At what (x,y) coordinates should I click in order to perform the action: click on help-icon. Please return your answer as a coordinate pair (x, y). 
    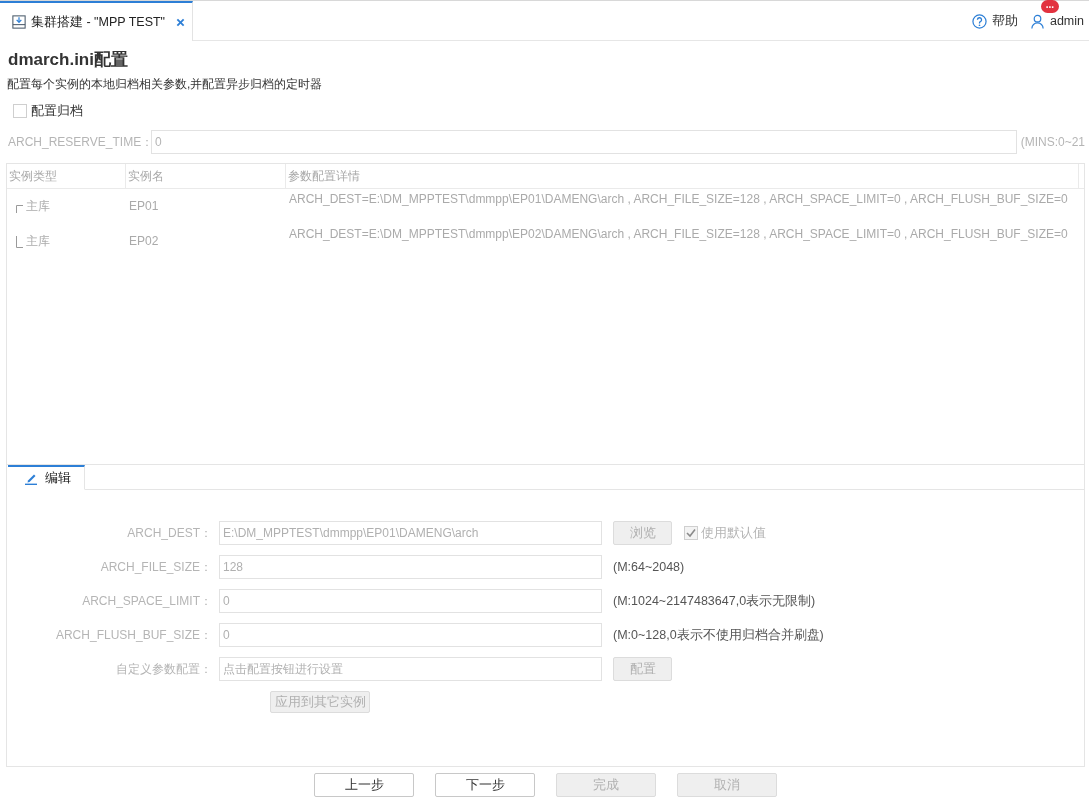
    Looking at the image, I should click on (979, 21).